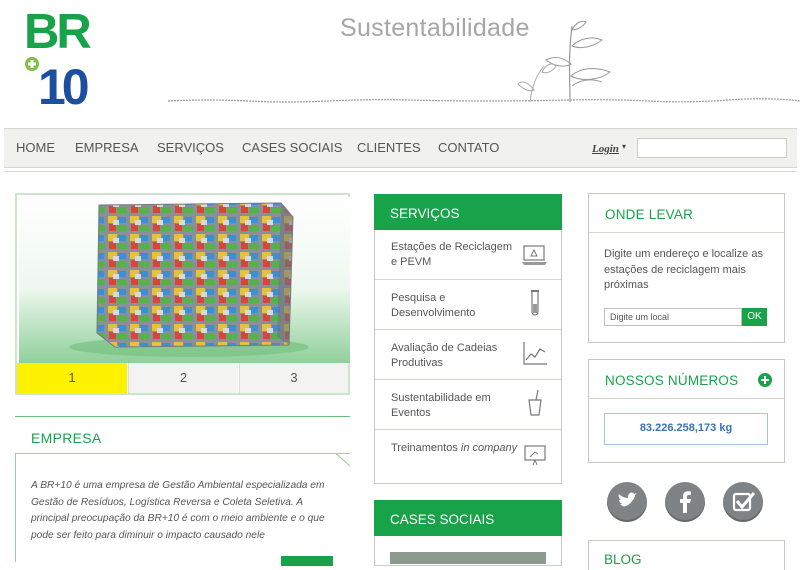  What do you see at coordinates (754, 317) in the screenshot?
I see `location-search-ok-button: OK` at bounding box center [754, 317].